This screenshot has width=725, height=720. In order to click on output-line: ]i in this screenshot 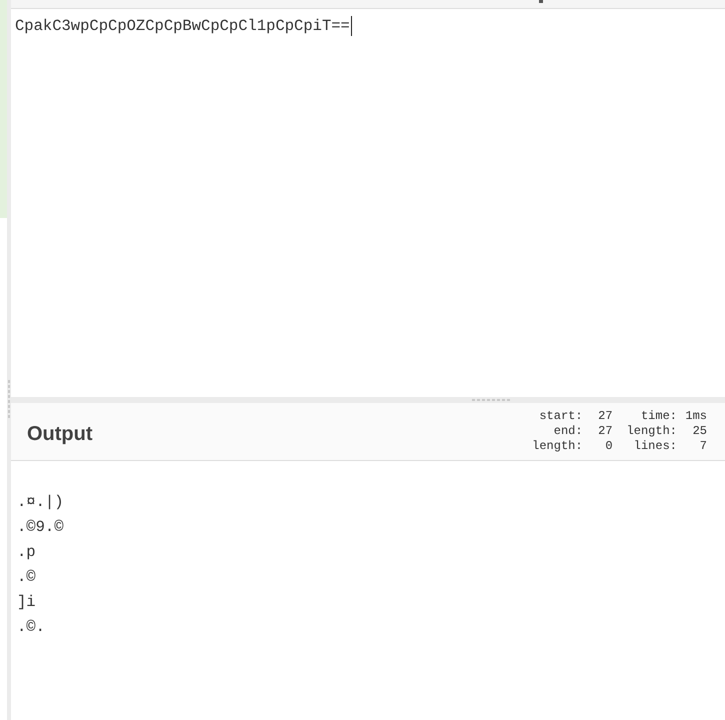, I will do `click(26, 602)`.